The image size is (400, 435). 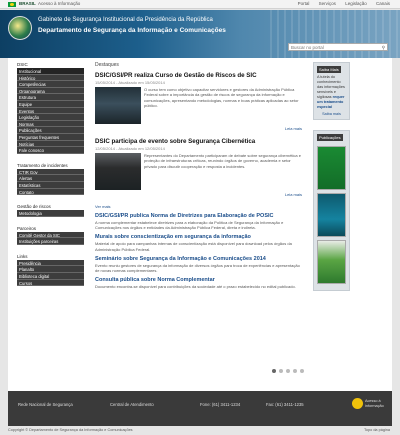 What do you see at coordinates (383, 48) in the screenshot?
I see `search-icon: ⚲` at bounding box center [383, 48].